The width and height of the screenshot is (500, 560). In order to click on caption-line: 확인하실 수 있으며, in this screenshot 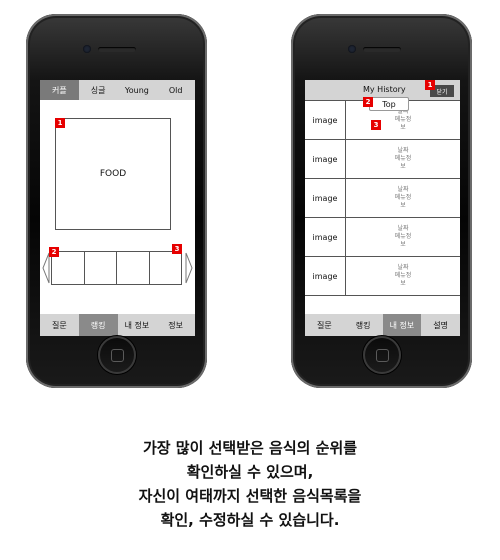, I will do `click(250, 472)`.